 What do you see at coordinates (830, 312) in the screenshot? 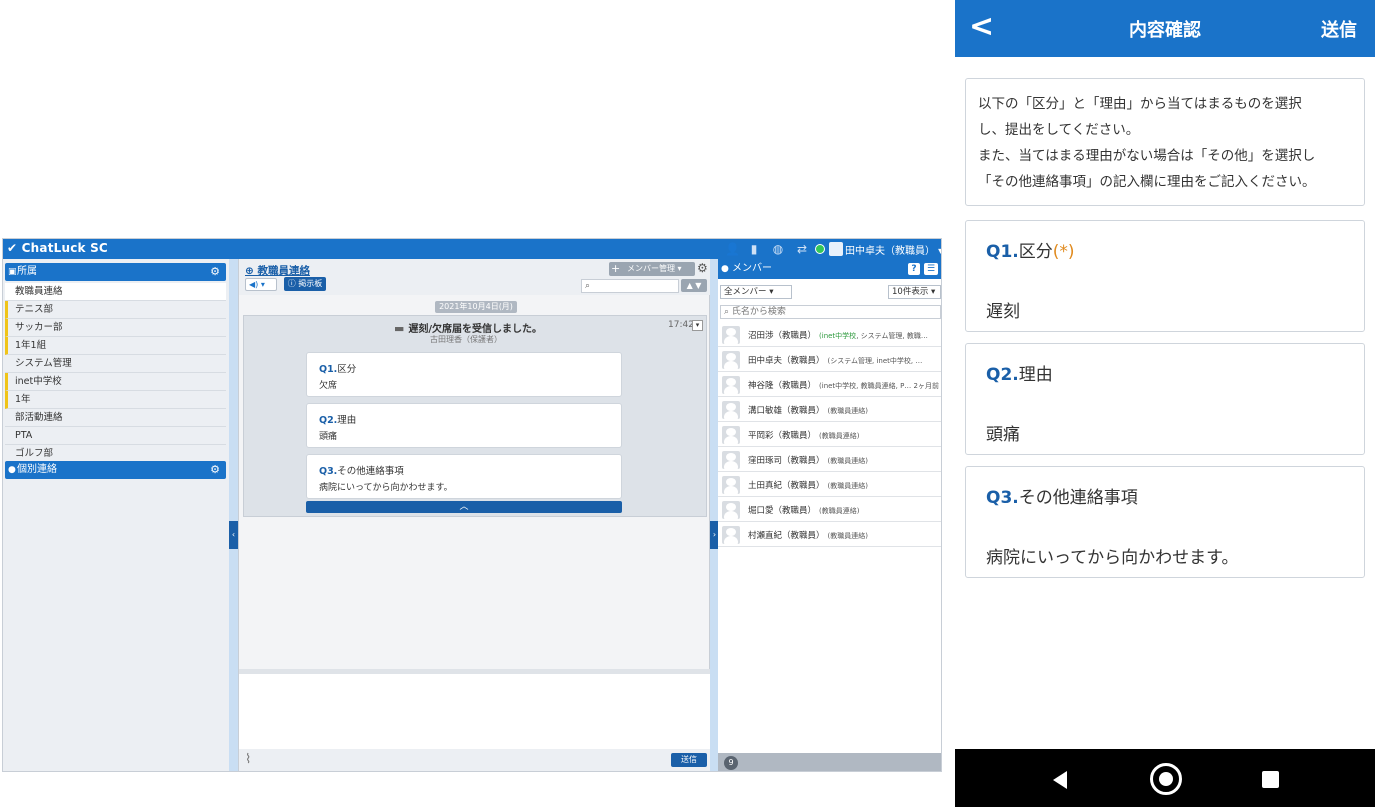
I see `member-search-input: ⌕ 氏名から検索` at bounding box center [830, 312].